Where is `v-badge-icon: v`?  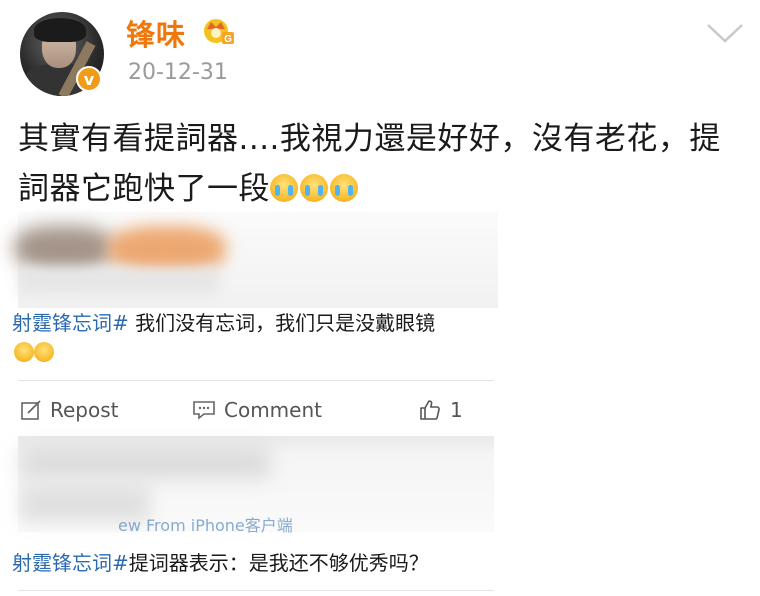
v-badge-icon: v is located at coordinates (89, 79).